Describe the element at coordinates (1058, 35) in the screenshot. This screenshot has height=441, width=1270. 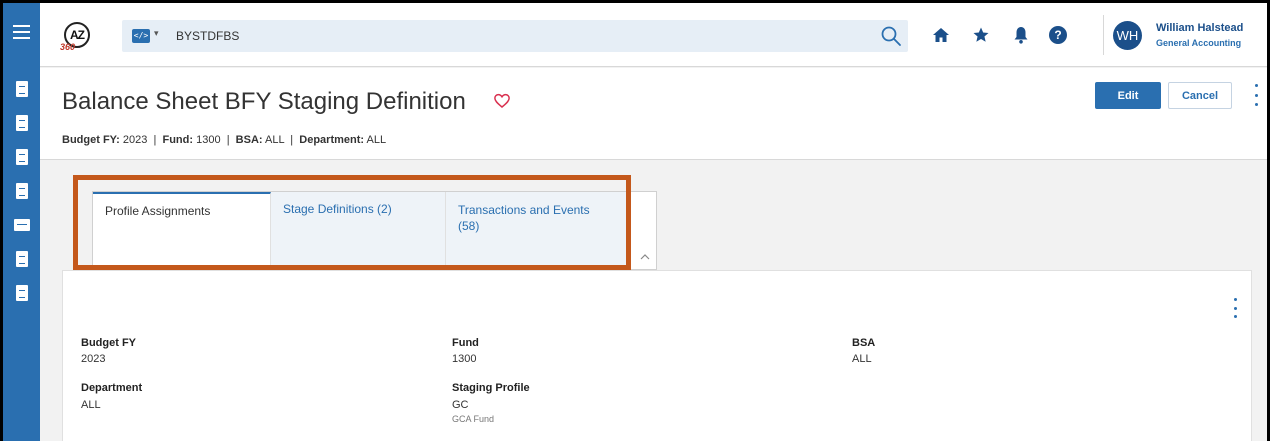
I see `help-icon: ?` at that location.